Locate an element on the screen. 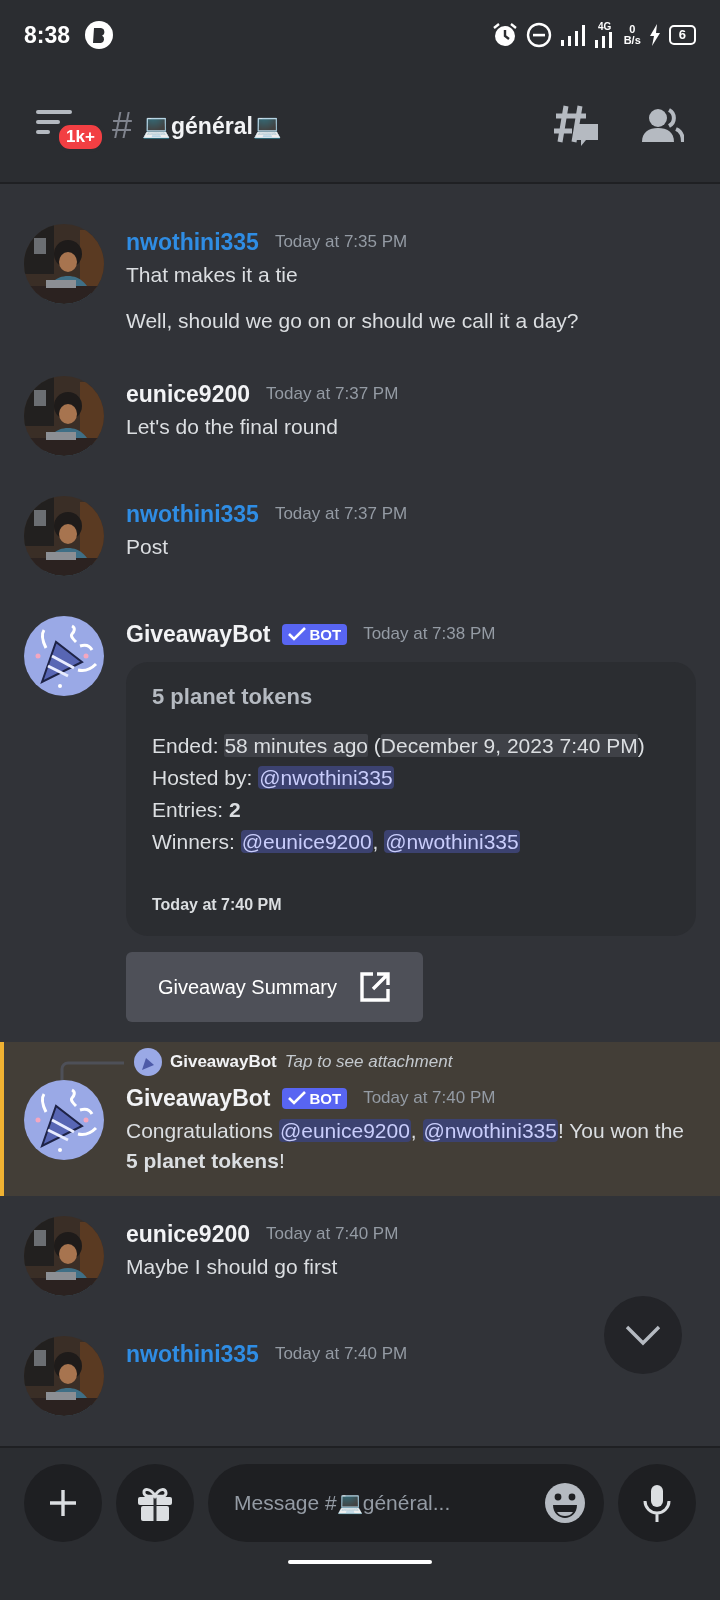 This screenshot has height=1600, width=720. message-time: Today at 7:38 PM is located at coordinates (429, 634).